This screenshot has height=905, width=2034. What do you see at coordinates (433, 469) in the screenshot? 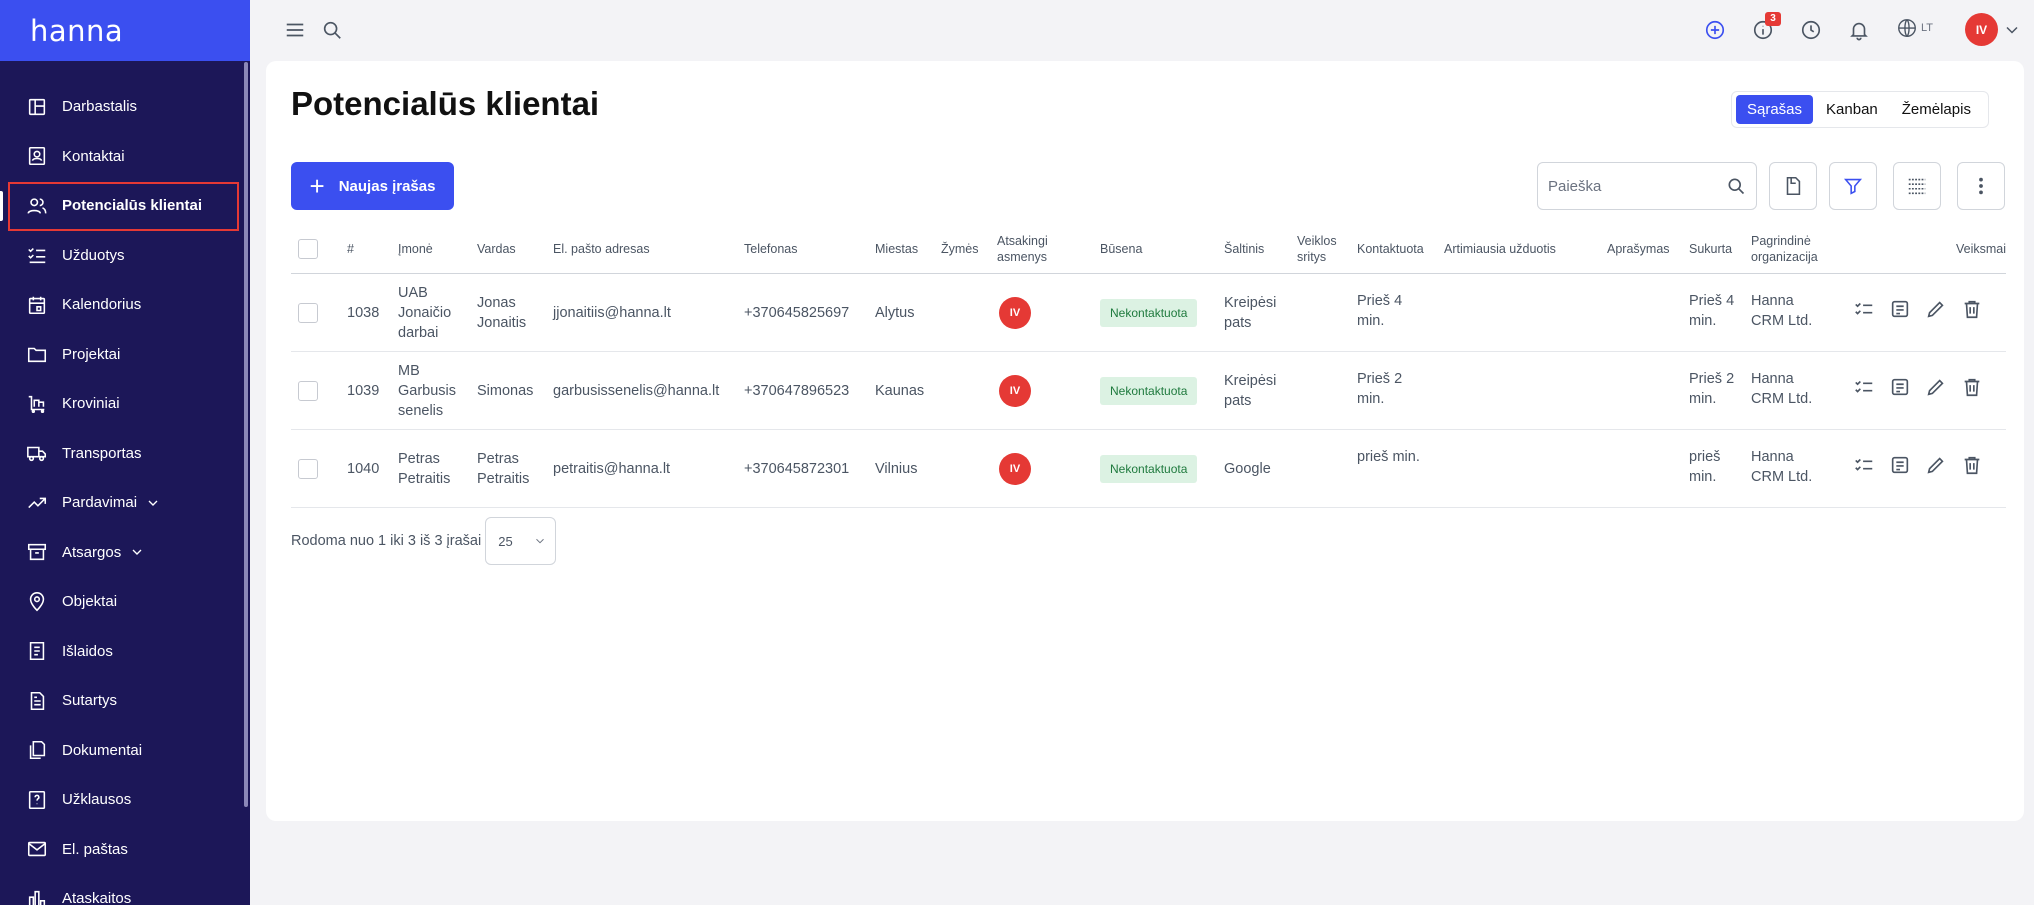
I see `company-link: Petras Petraitis` at bounding box center [433, 469].